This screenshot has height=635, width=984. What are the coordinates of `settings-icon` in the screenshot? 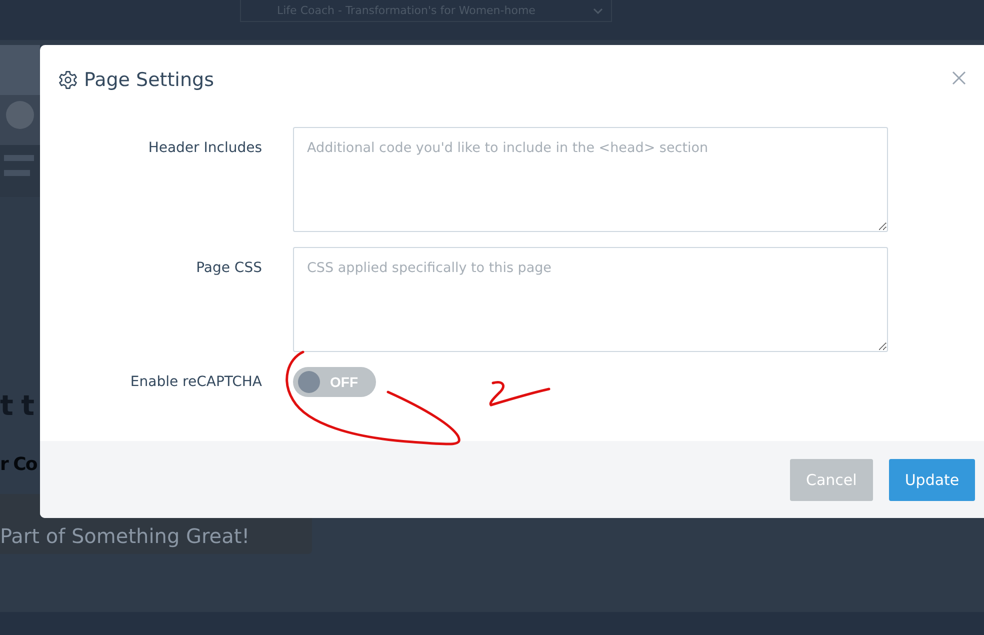 It's located at (68, 80).